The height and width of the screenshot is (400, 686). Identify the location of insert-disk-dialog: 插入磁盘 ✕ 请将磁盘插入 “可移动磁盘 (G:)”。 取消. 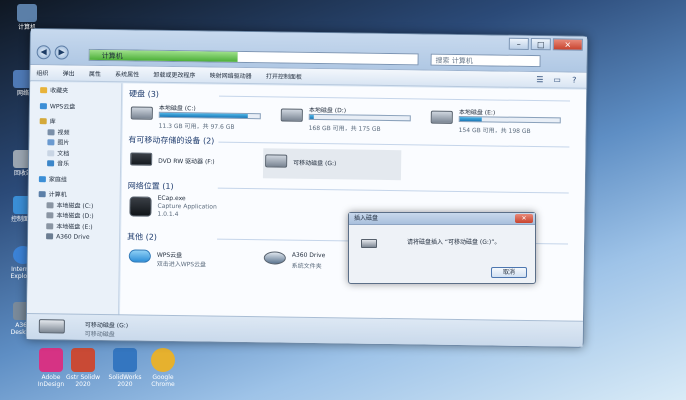
(442, 248).